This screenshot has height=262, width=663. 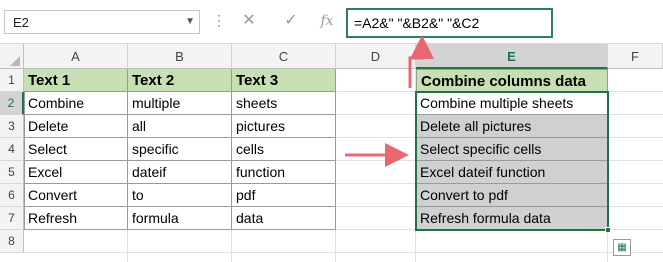 What do you see at coordinates (12, 126) in the screenshot?
I see `row-header-3: 3` at bounding box center [12, 126].